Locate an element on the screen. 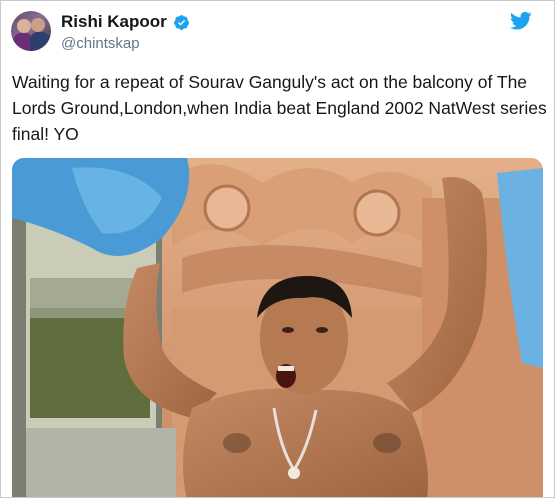 The height and width of the screenshot is (498, 555). author-avatar is located at coordinates (31, 31).